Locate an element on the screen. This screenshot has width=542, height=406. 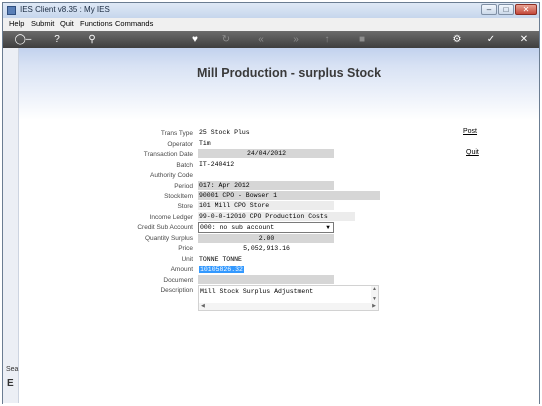
label-store: Store is located at coordinates (185, 206).